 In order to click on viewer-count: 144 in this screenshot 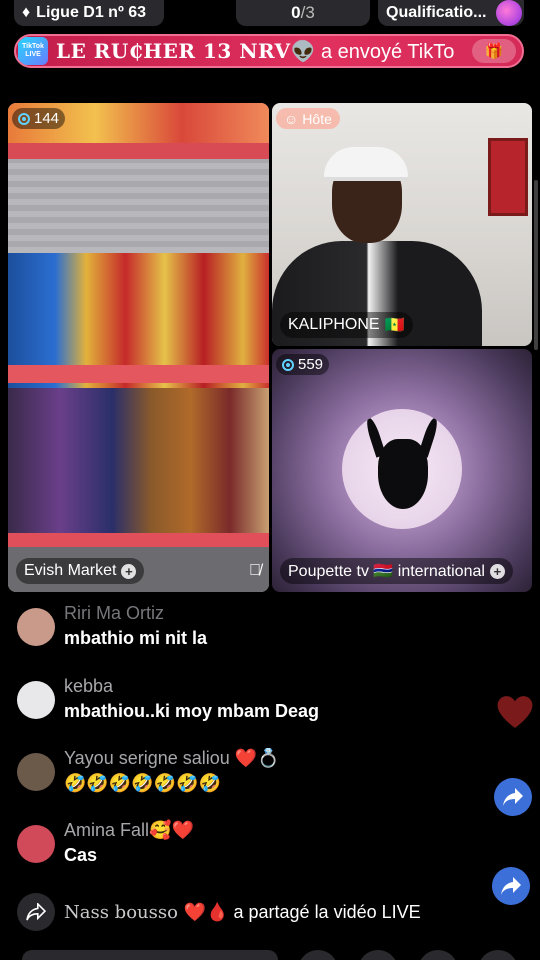, I will do `click(47, 118)`.